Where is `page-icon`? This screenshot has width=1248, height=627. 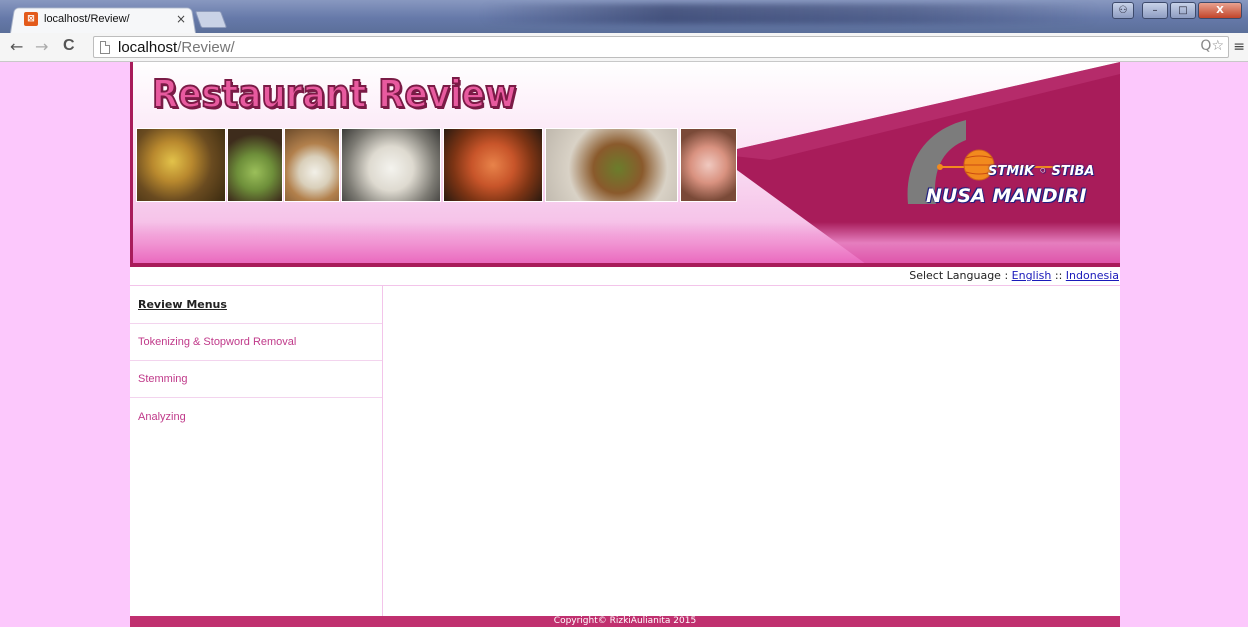 page-icon is located at coordinates (105, 47).